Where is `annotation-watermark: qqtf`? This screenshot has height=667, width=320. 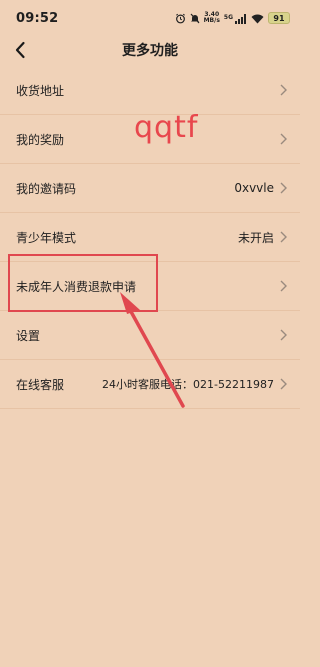
annotation-watermark: qqtf is located at coordinates (166, 127).